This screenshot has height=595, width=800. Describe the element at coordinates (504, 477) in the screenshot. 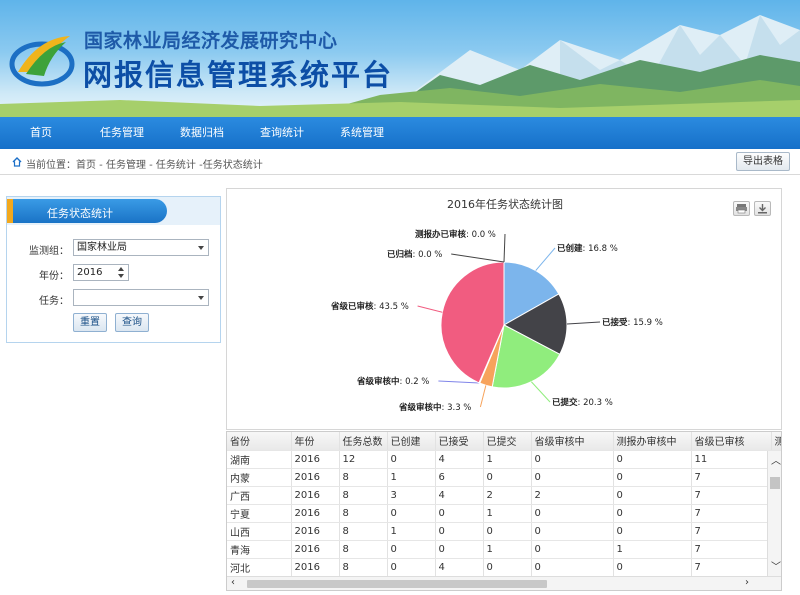

I see `table-row: 内蒙 2016 8 1 6 0 0 0 7` at that location.